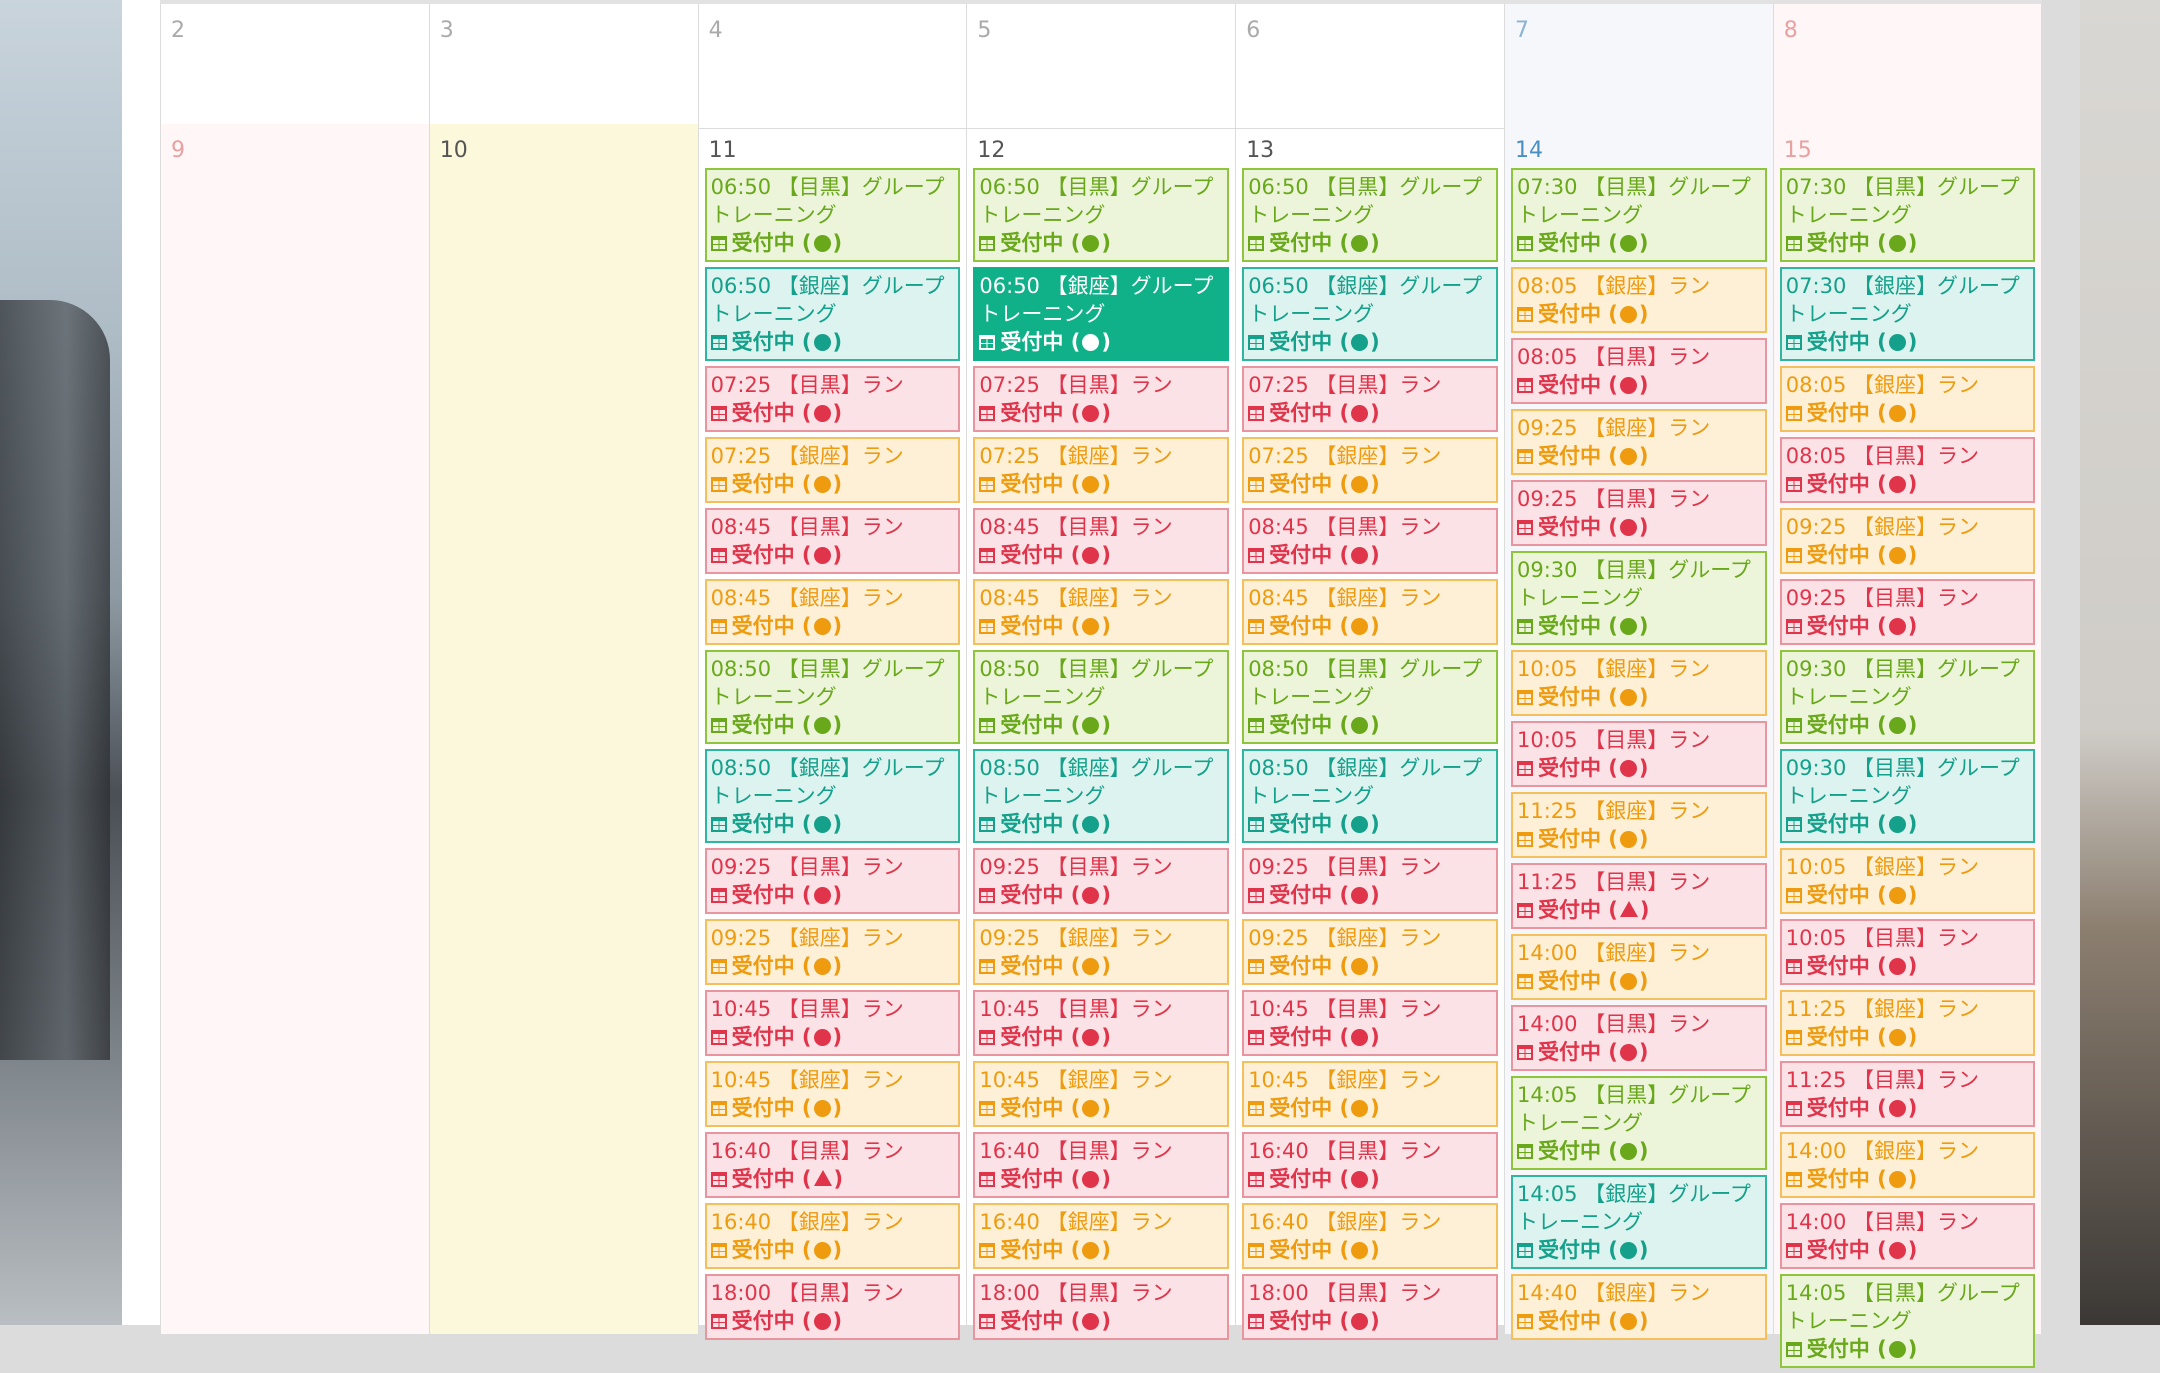  I want to click on event-item: 14:40 【銀座】ラン 受付中 (), so click(1639, 1307).